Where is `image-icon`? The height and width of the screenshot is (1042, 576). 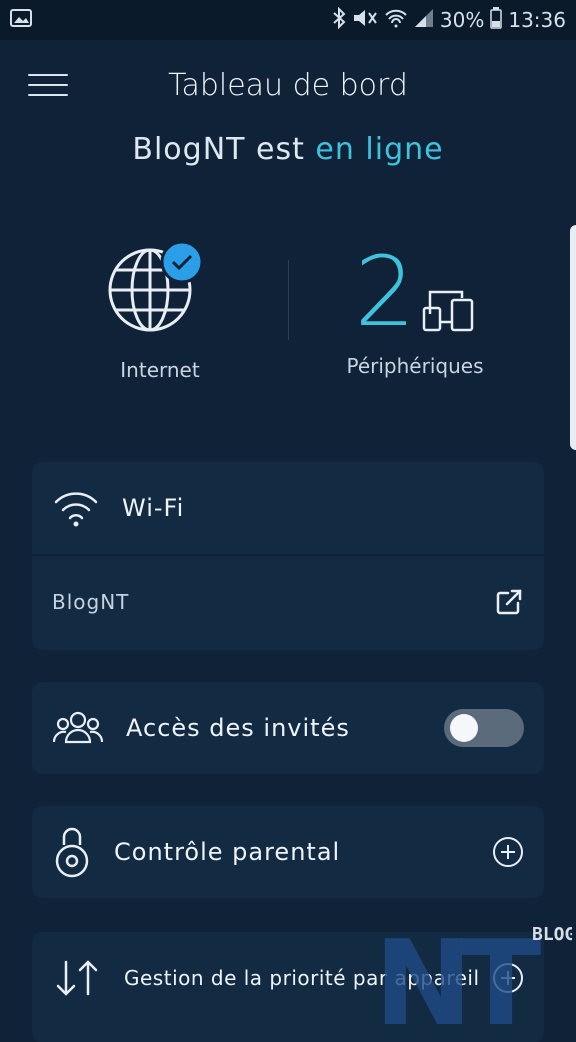
image-icon is located at coordinates (21, 20).